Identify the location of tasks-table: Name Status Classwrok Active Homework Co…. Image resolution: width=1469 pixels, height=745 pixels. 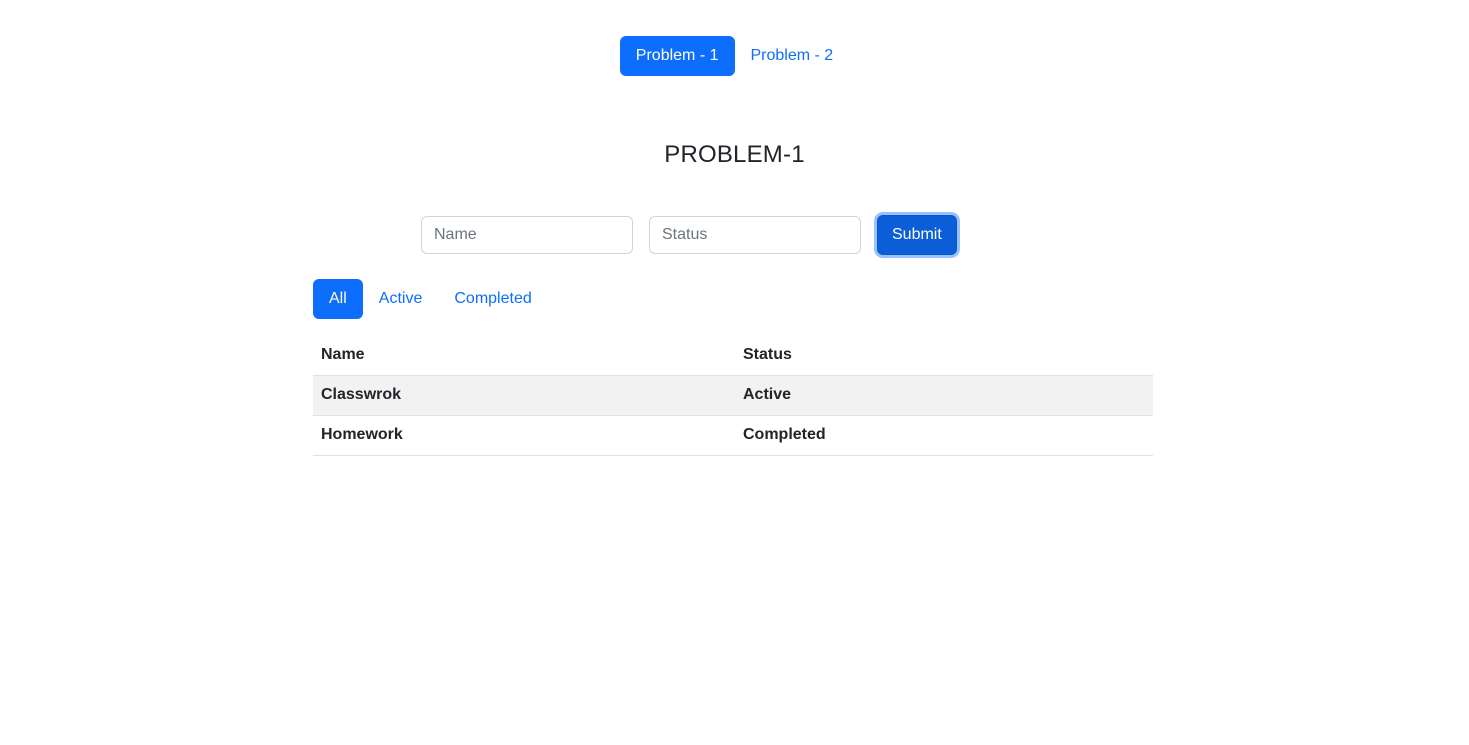
(733, 395).